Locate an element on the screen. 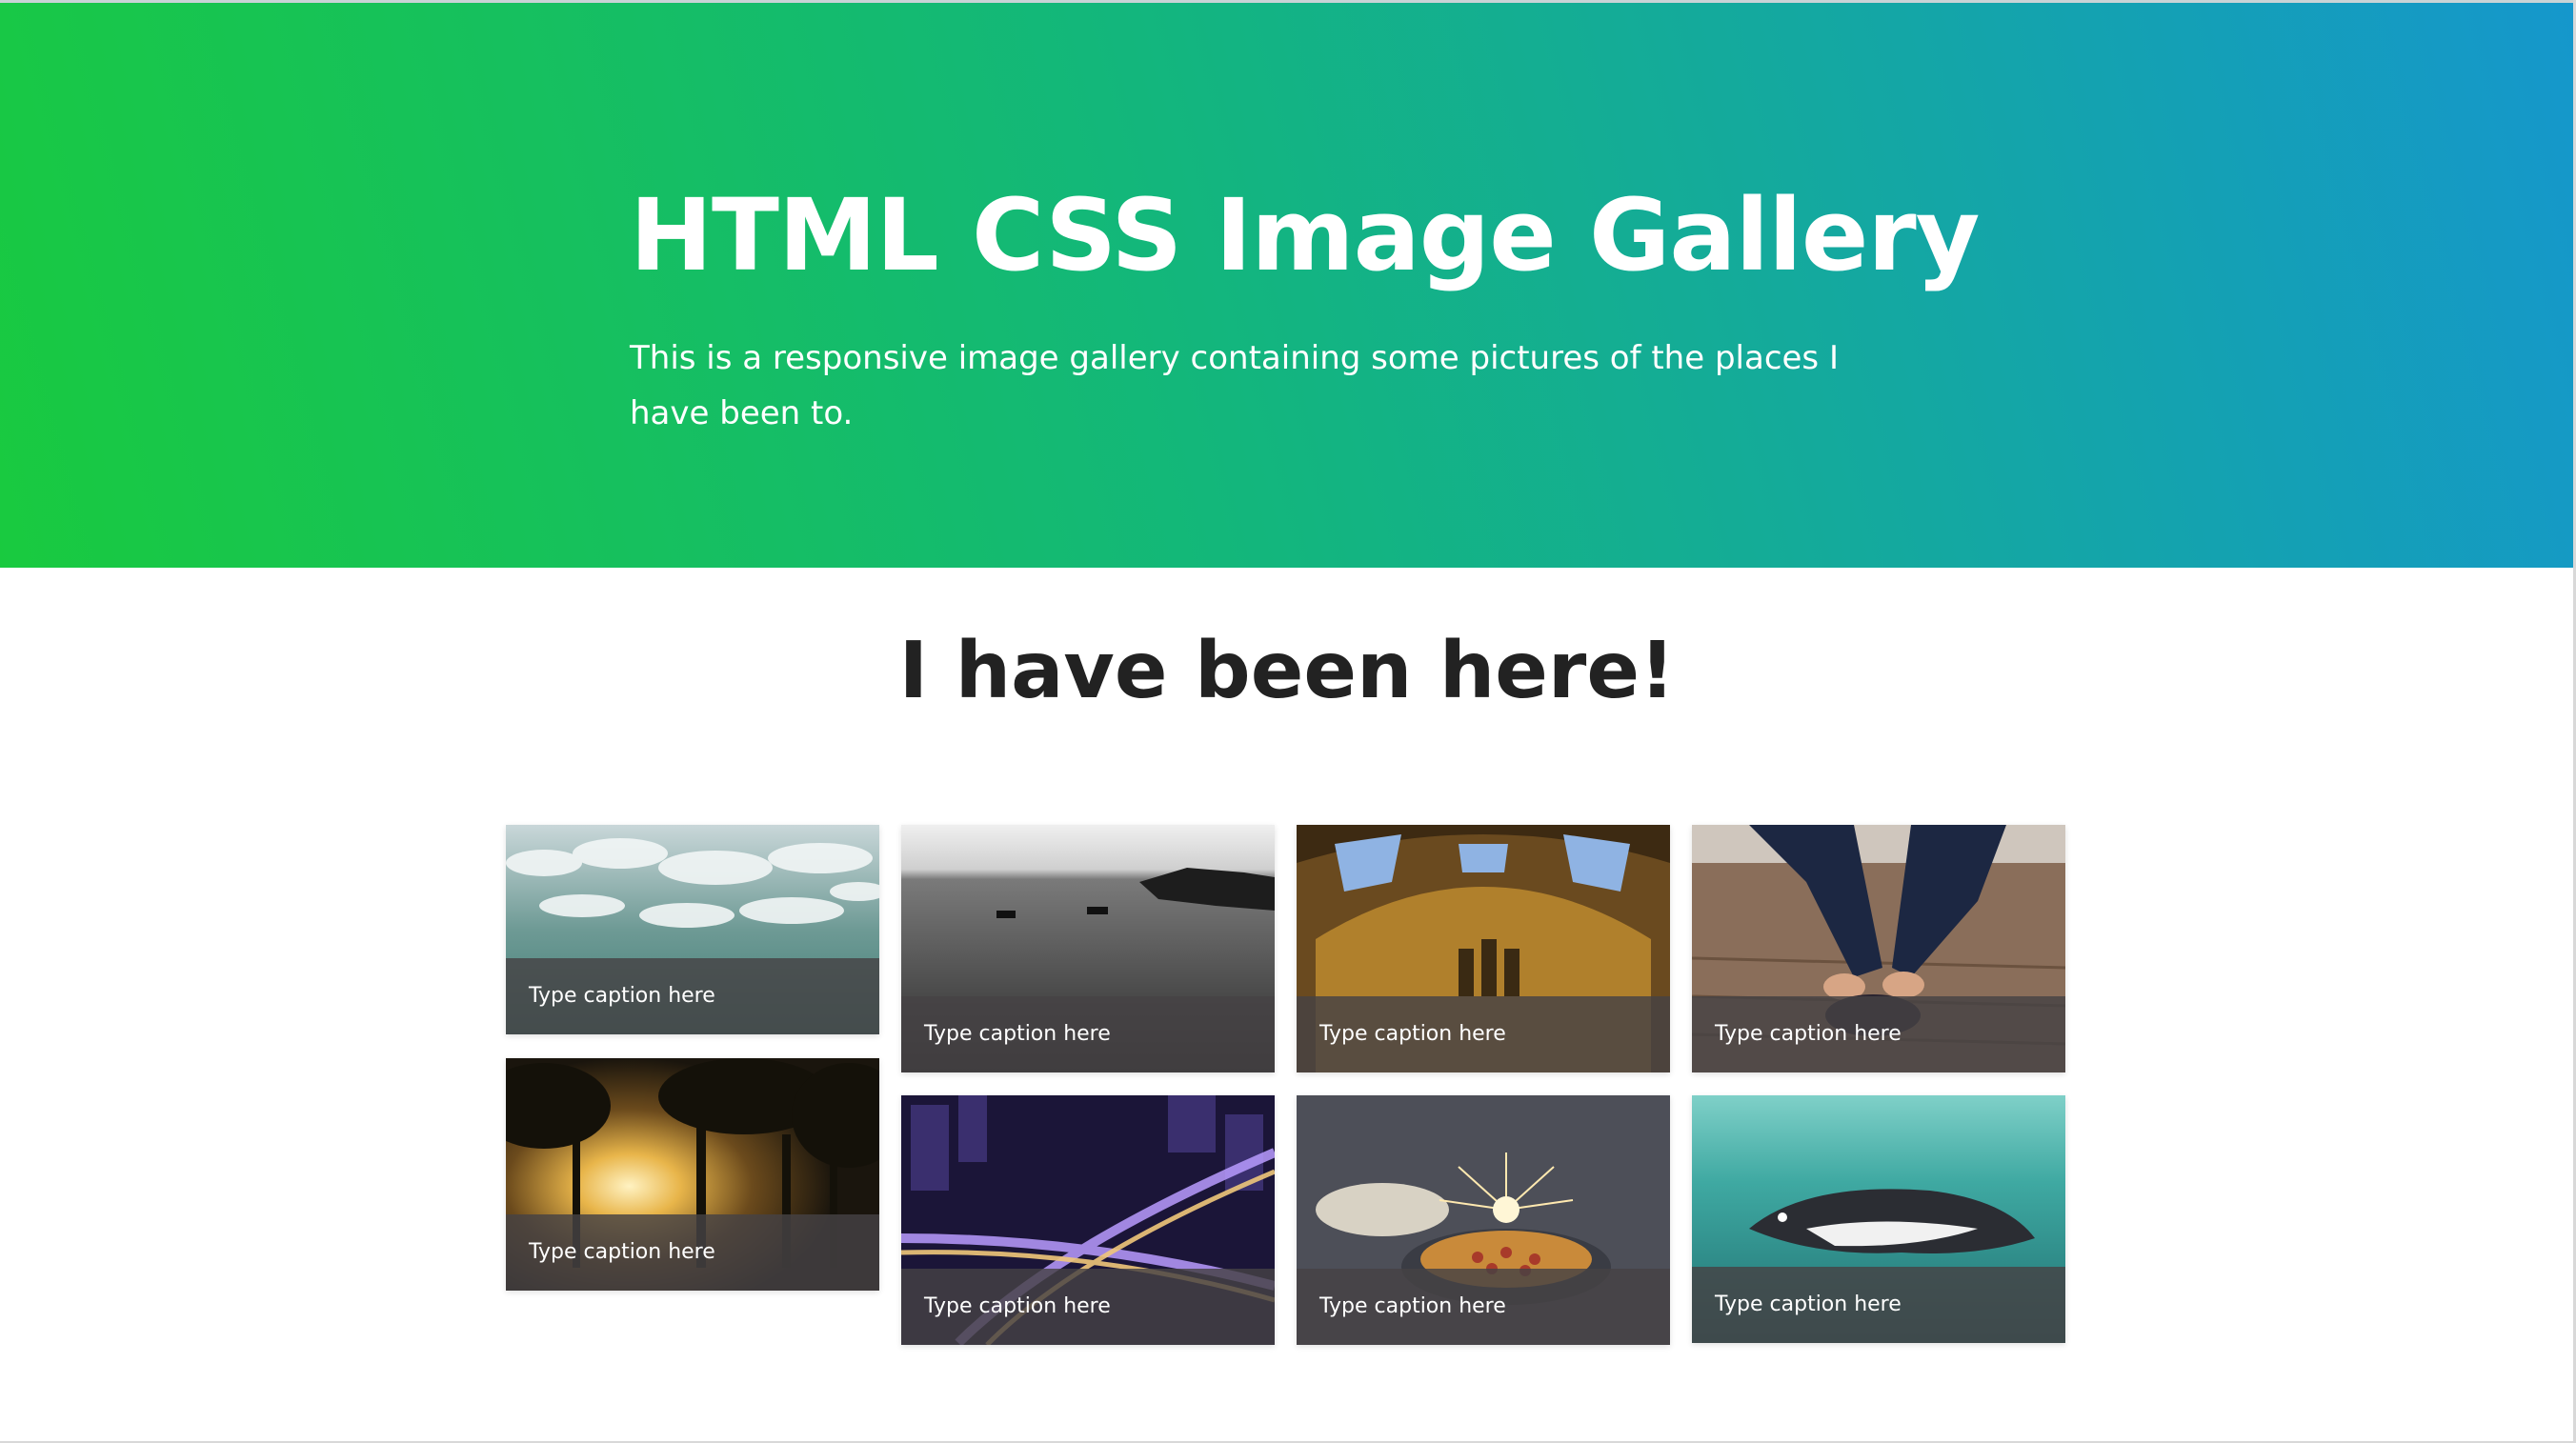 Image resolution: width=2576 pixels, height=1443 pixels. gallery-card-museum: Type caption here is located at coordinates (1483, 948).